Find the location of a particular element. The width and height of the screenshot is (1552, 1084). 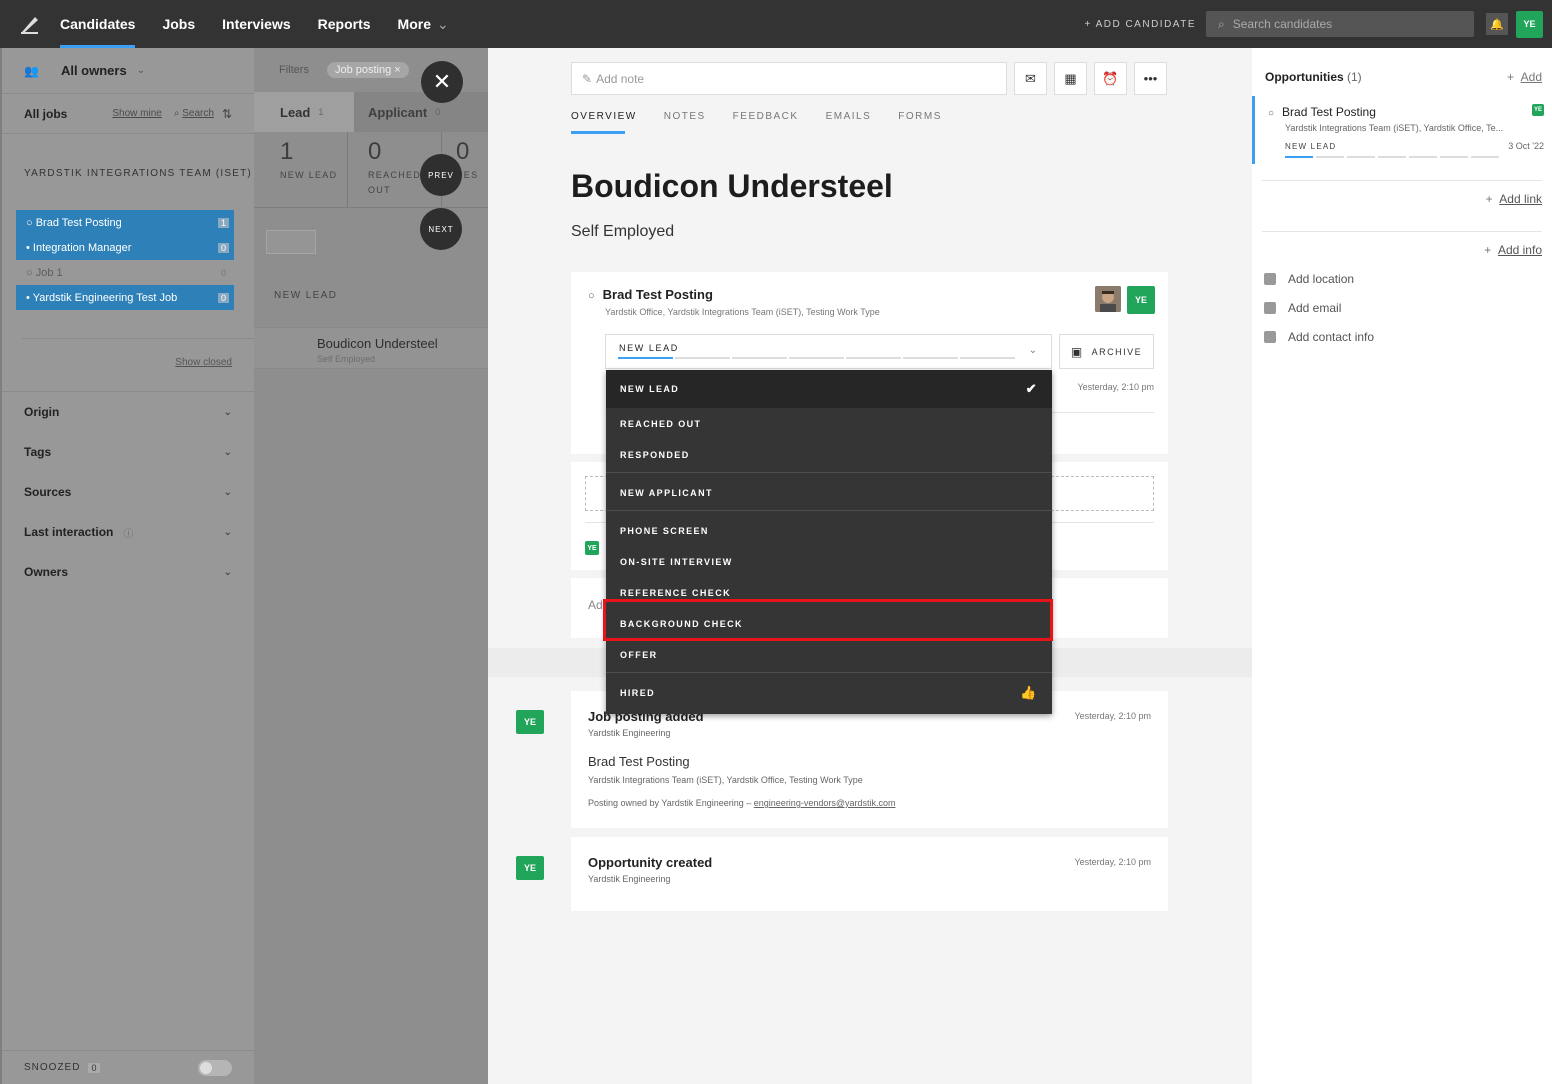

filter-label: Sources is located at coordinates (48, 492).